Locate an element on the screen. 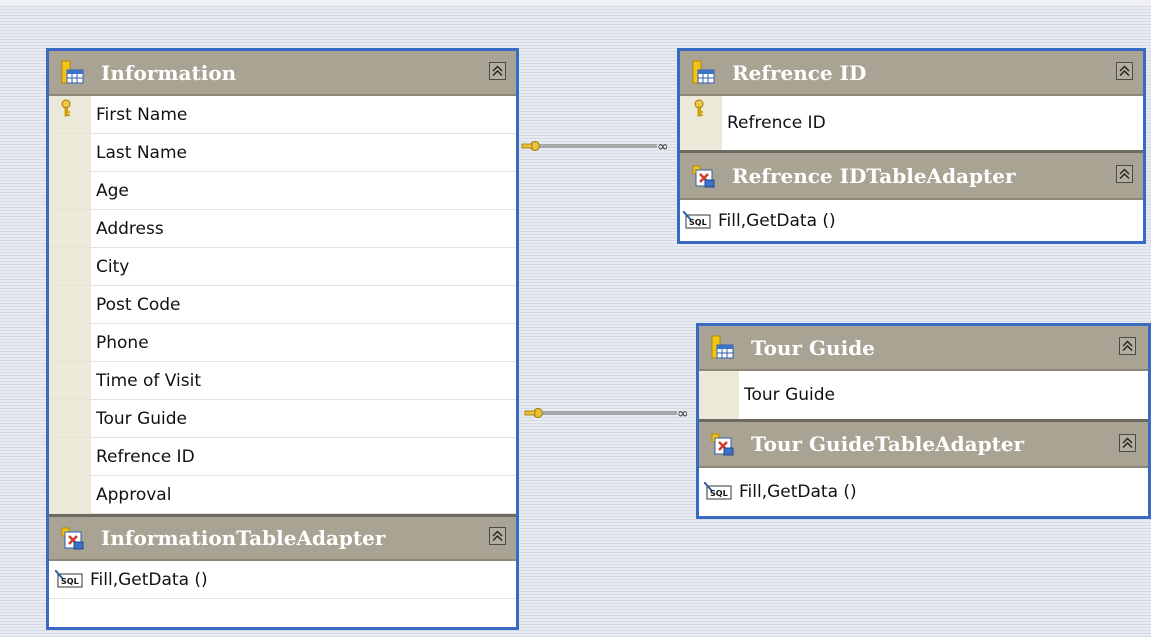 This screenshot has height=637, width=1151. field-row-post-code: Post Code is located at coordinates (282, 305).